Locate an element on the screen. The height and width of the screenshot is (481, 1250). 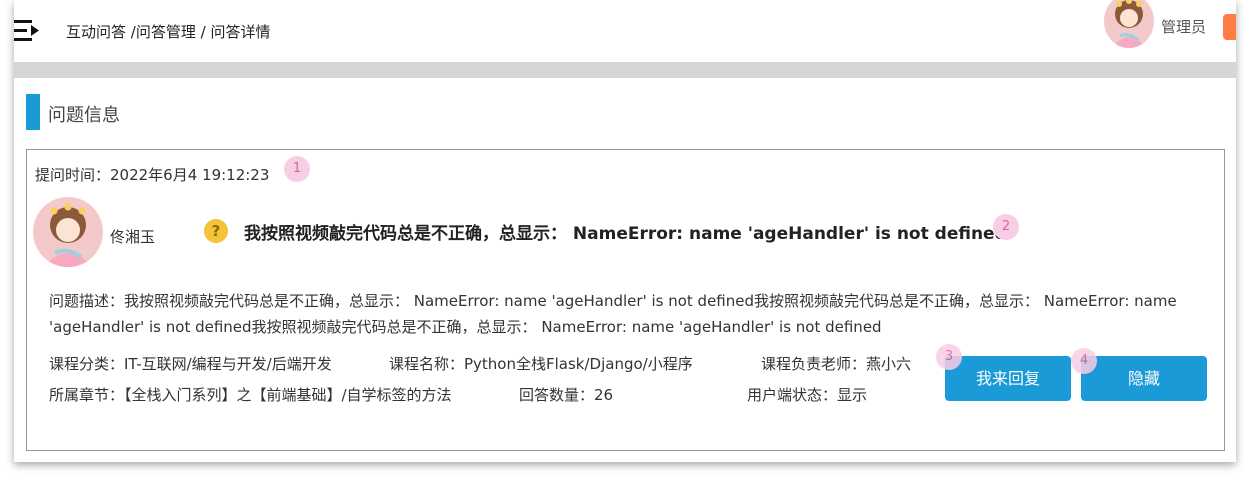
reply-button: 我来回复 is located at coordinates (1008, 378).